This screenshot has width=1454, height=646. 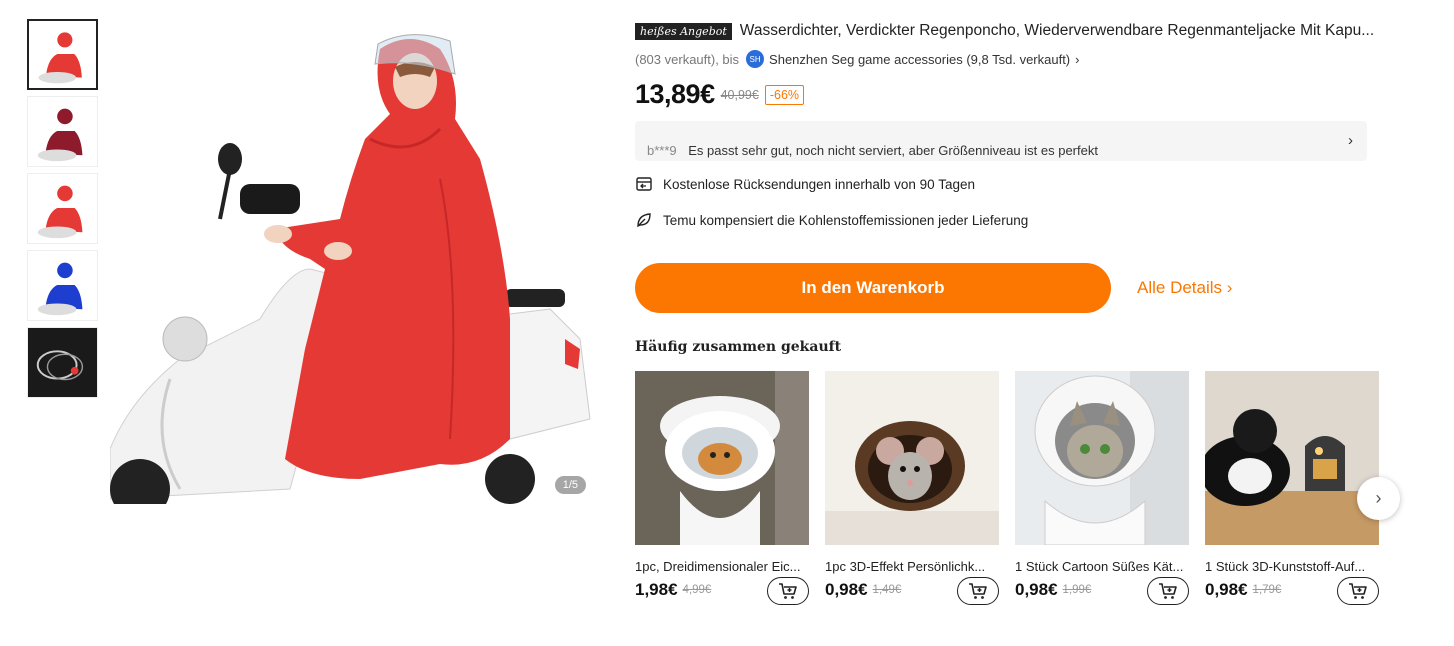 What do you see at coordinates (755, 59) in the screenshot?
I see `store-avatar: SH` at bounding box center [755, 59].